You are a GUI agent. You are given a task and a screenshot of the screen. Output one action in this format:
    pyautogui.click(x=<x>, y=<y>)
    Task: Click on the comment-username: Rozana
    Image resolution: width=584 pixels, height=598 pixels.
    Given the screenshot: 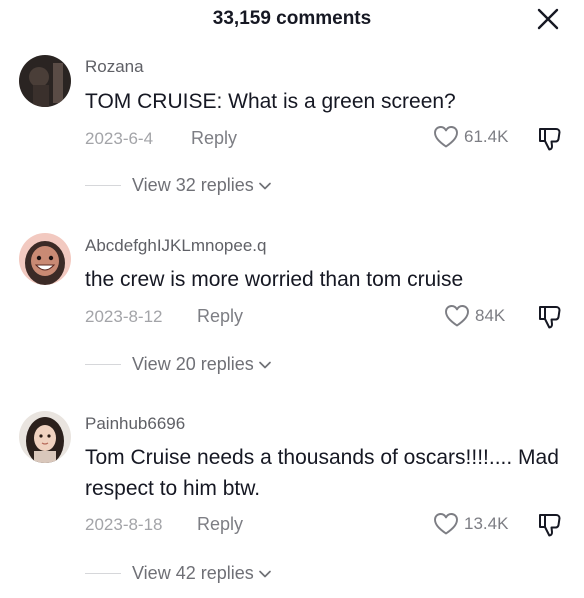 What is the action you would take?
    pyautogui.click(x=114, y=67)
    